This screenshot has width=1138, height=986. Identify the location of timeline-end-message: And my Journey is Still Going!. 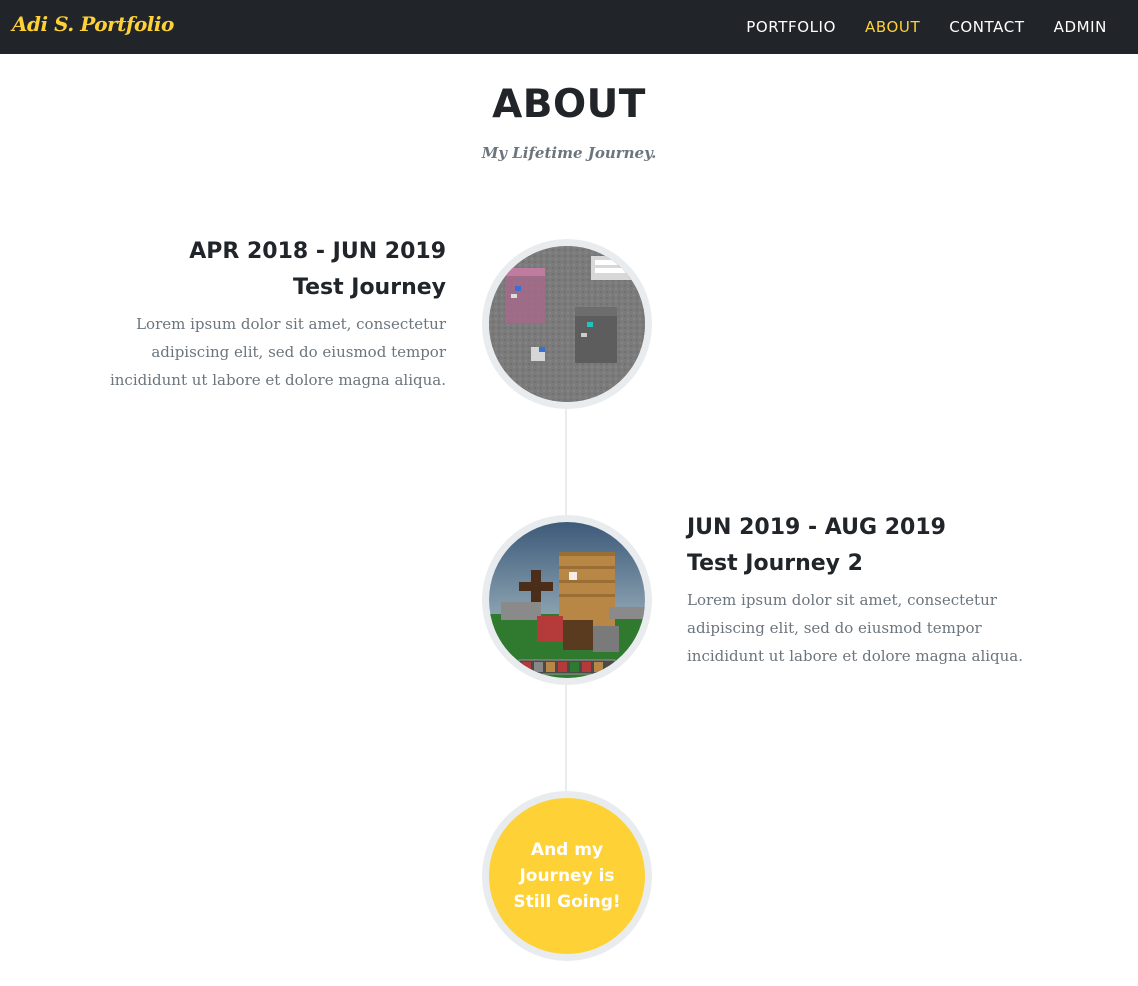
(567, 876).